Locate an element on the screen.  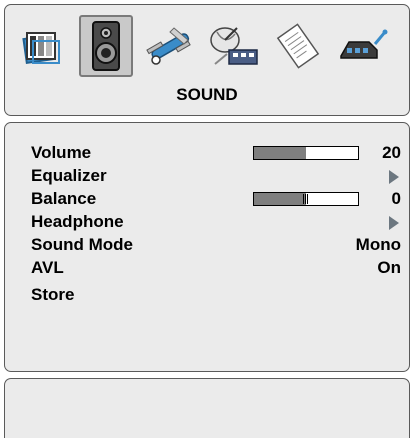
tab-features is located at coordinates (170, 46).